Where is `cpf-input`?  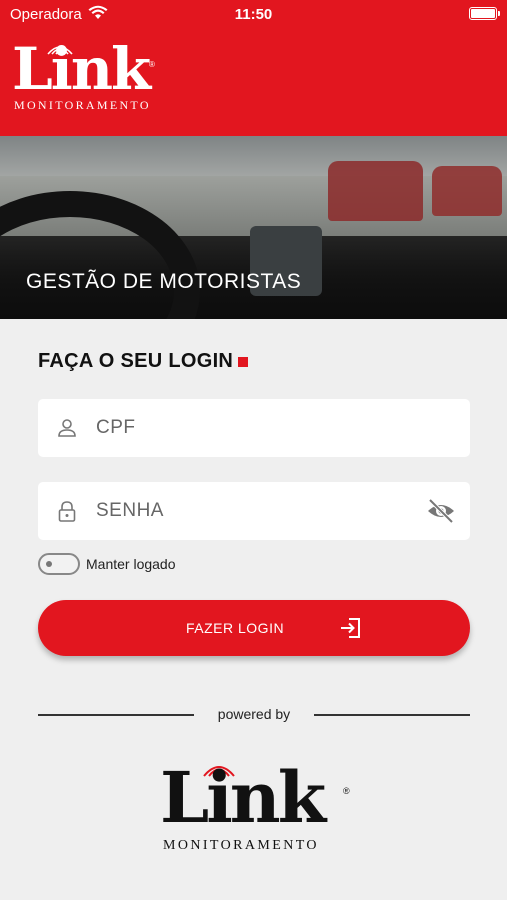
cpf-input is located at coordinates (256, 428).